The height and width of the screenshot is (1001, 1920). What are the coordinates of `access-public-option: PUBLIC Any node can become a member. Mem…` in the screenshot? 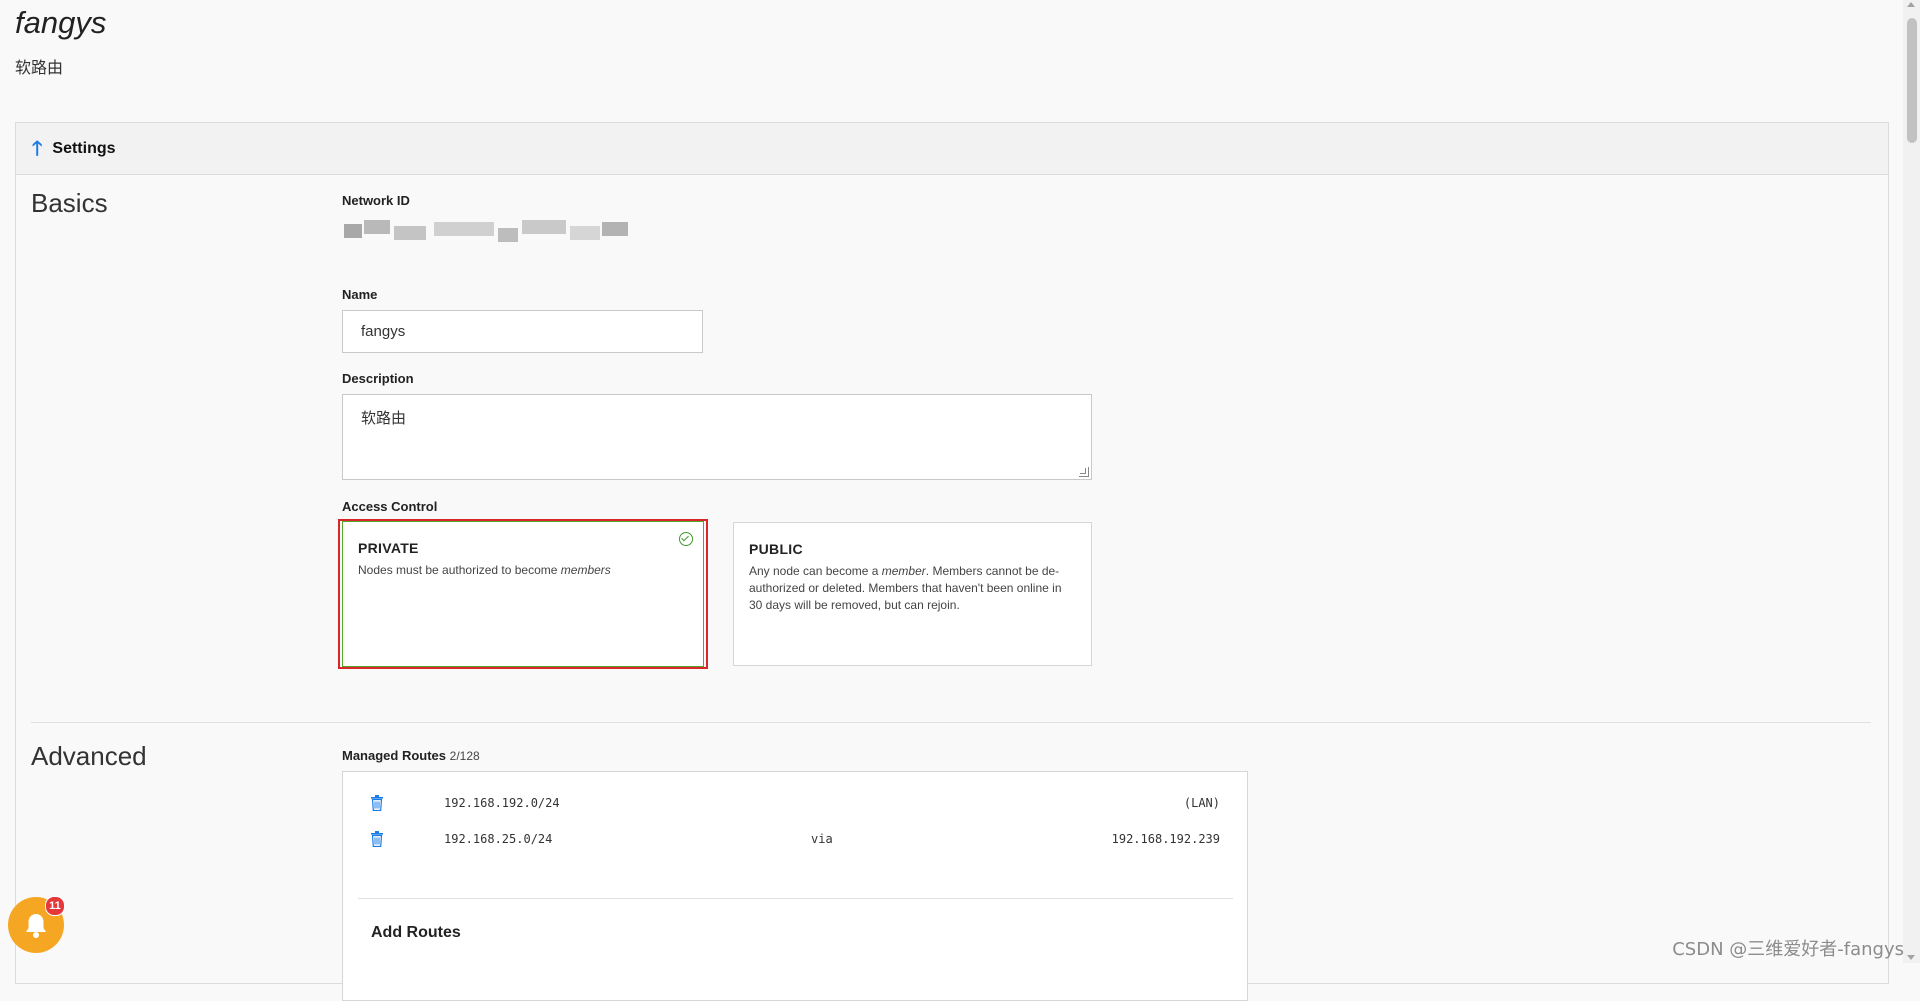 It's located at (912, 594).